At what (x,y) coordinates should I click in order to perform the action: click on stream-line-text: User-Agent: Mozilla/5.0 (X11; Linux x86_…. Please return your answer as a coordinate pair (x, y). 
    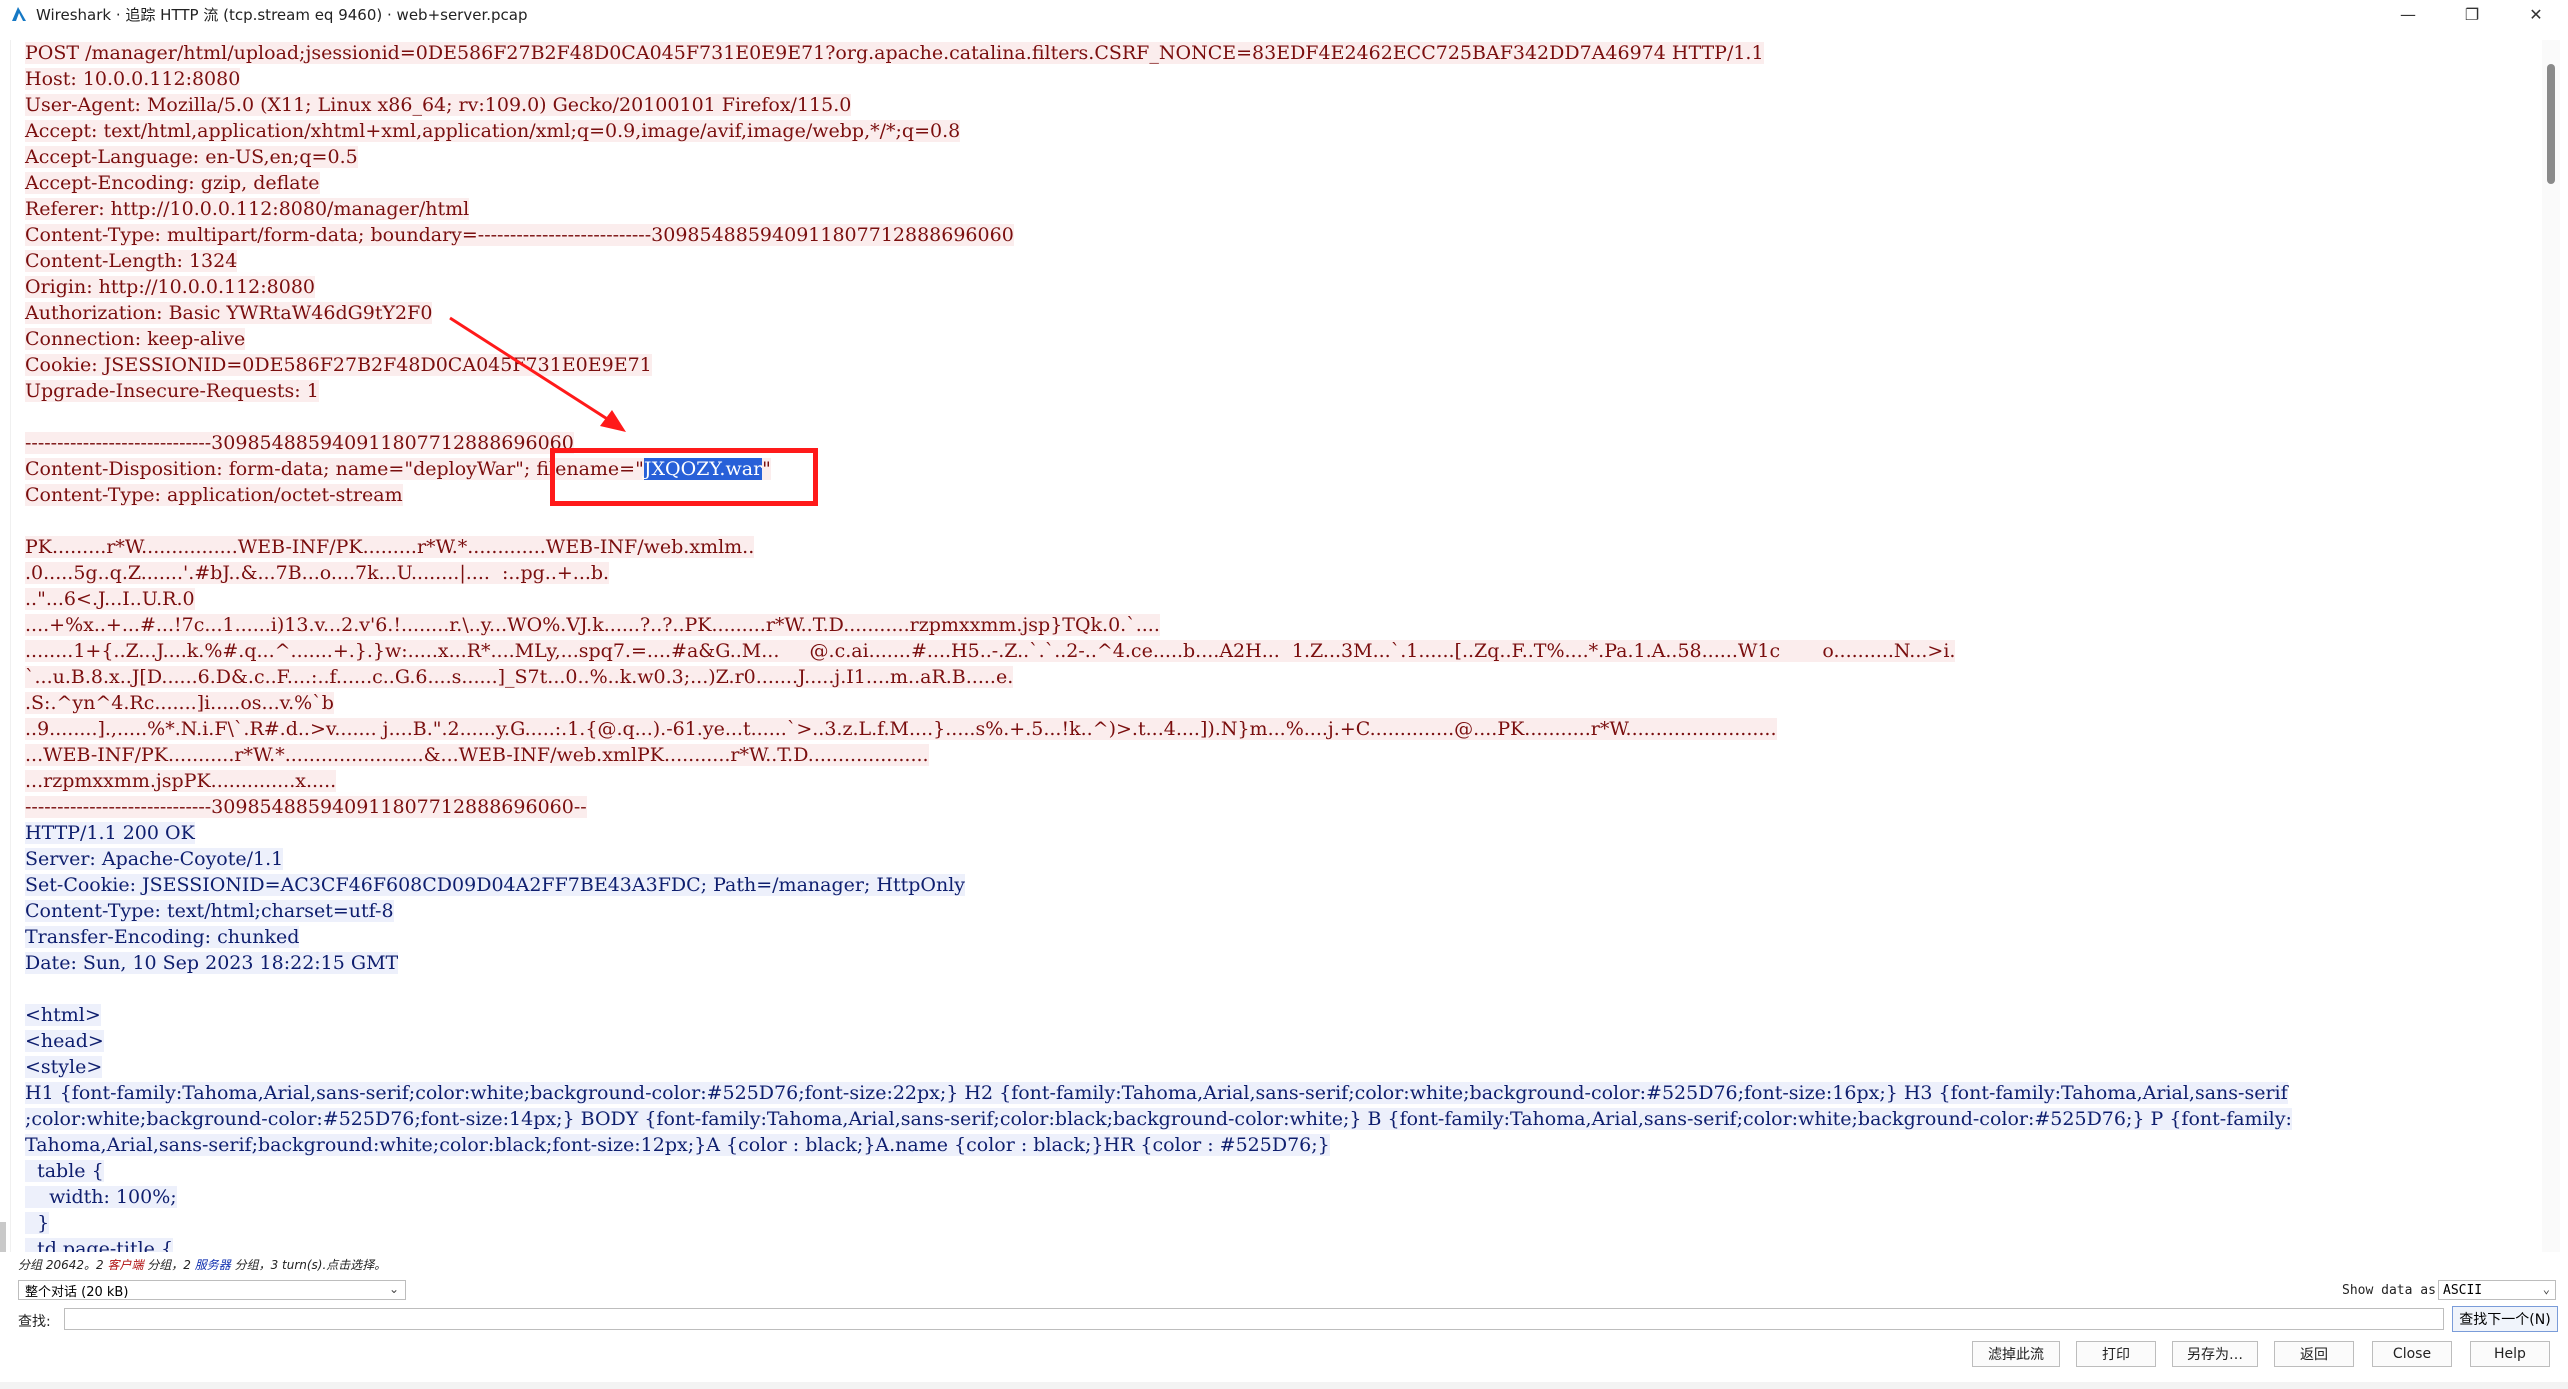
    Looking at the image, I should click on (438, 105).